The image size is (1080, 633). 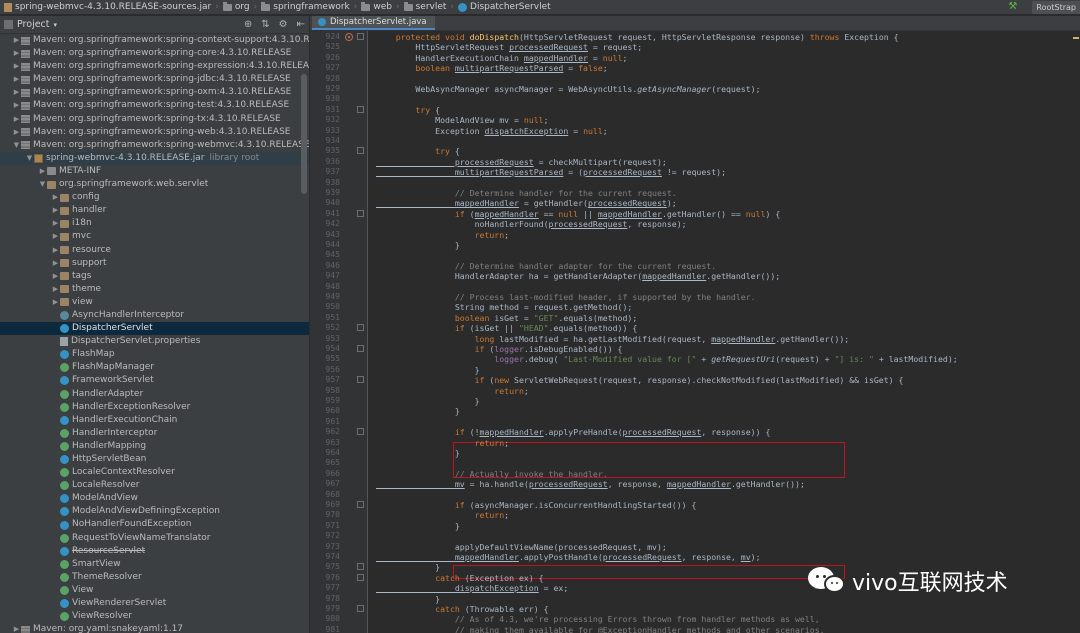 What do you see at coordinates (154, 263) in the screenshot?
I see `tree-node: ▶ support` at bounding box center [154, 263].